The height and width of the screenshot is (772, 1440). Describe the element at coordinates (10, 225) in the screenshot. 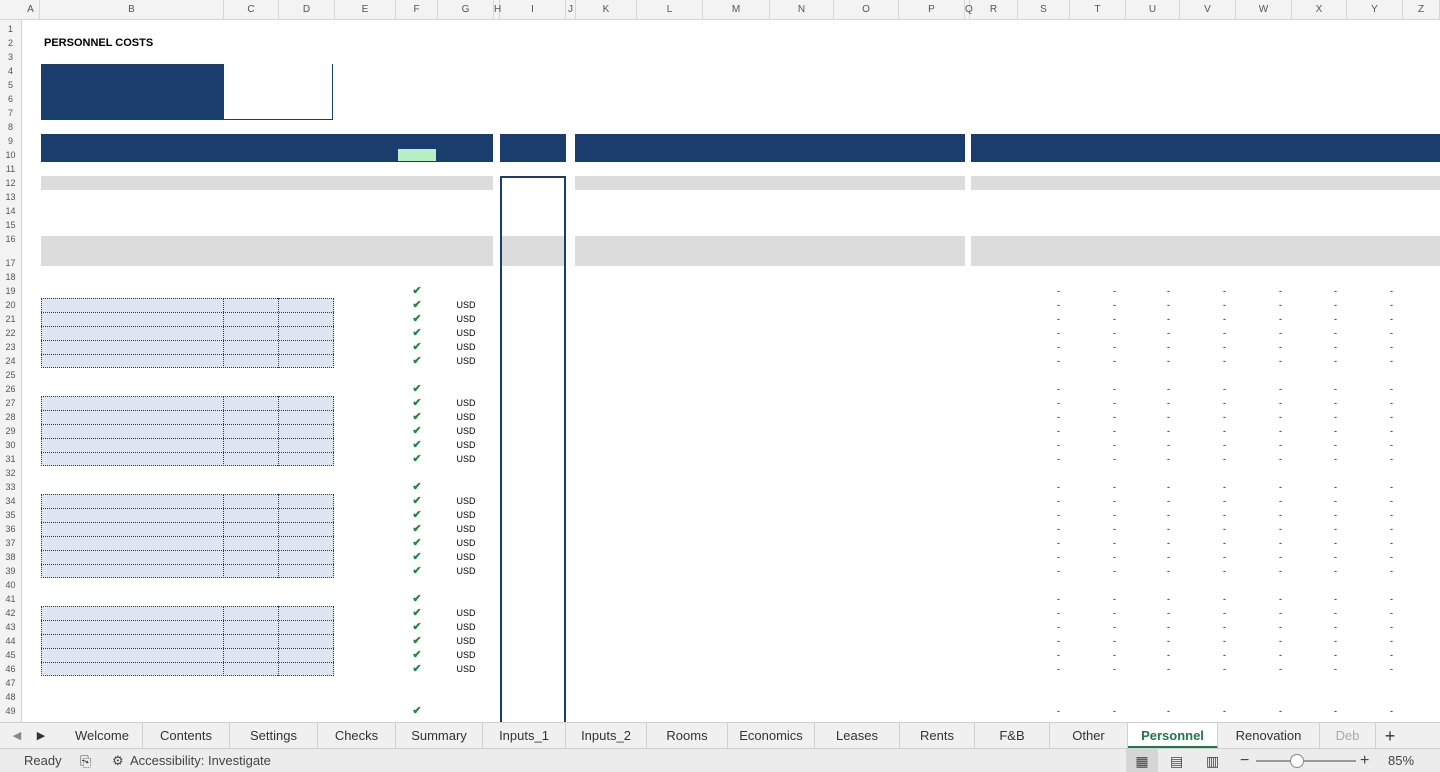

I see `row-header: 15` at that location.